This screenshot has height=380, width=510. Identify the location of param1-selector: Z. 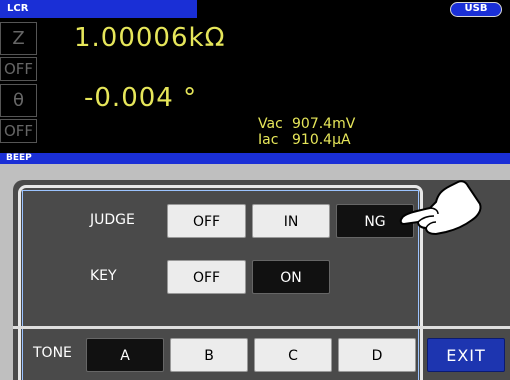
(18, 38).